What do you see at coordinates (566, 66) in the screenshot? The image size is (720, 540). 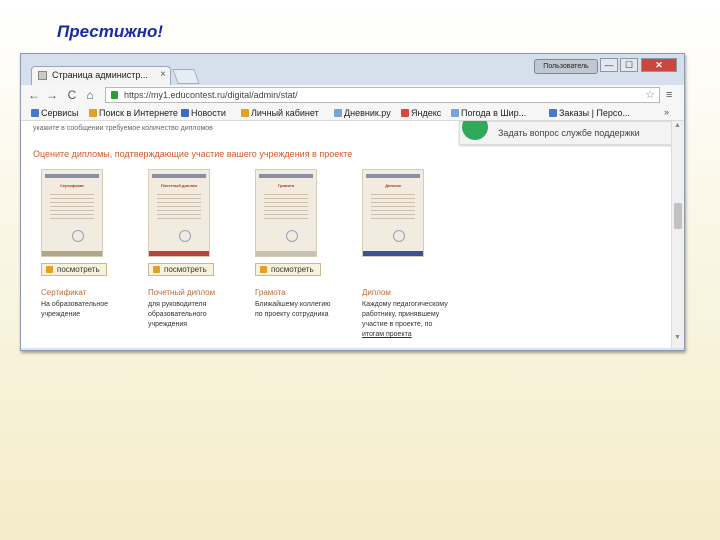 I see `profile-button: Пользователь` at bounding box center [566, 66].